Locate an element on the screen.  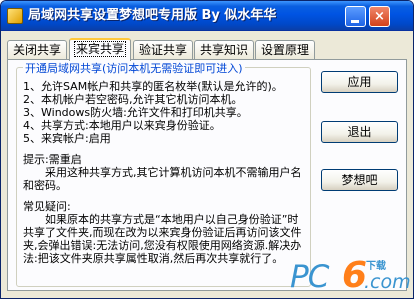
info-line: 5、来宾帐户:启用 is located at coordinates (67, 138).